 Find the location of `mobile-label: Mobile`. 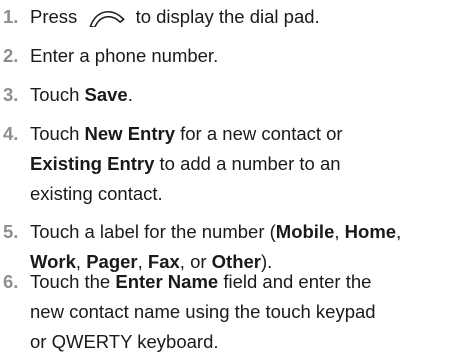

mobile-label: Mobile is located at coordinates (305, 231).